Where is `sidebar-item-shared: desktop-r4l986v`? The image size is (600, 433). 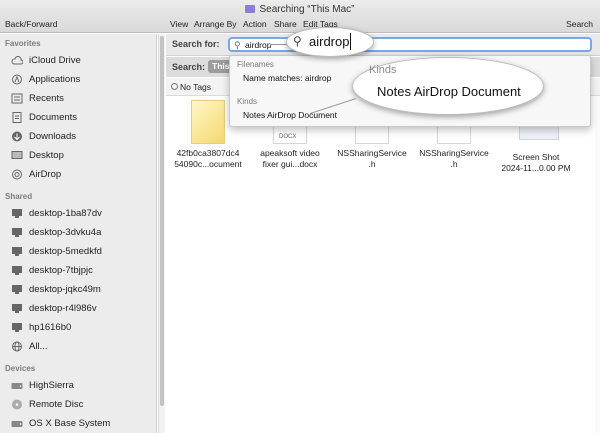
sidebar-item-shared: desktop-r4l986v is located at coordinates (81, 308).